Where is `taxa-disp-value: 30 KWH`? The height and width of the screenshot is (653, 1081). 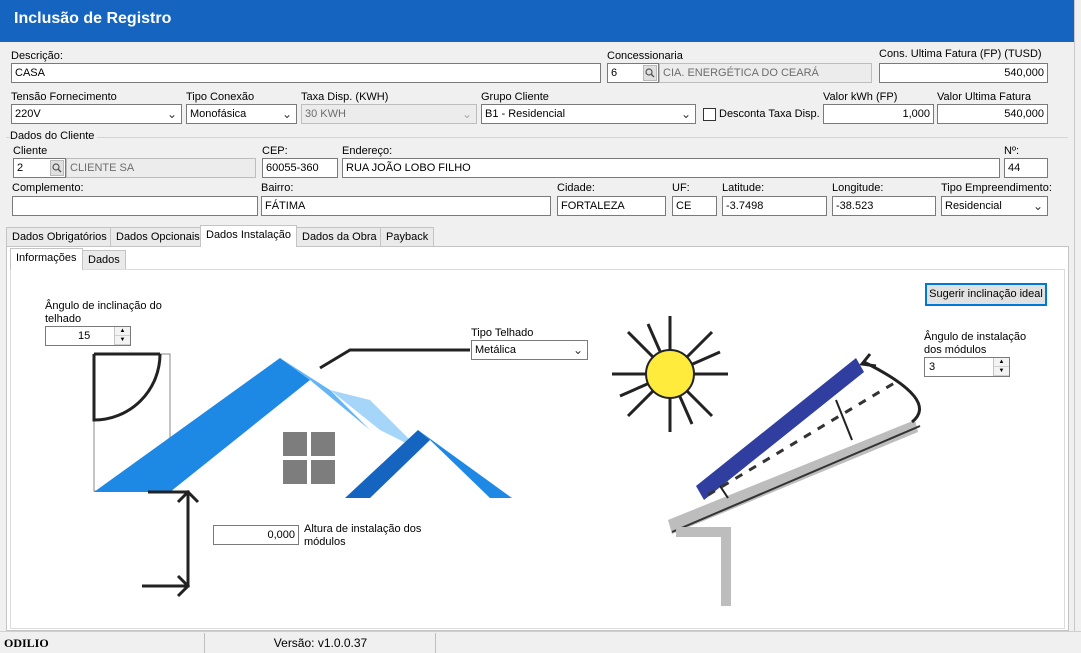
taxa-disp-value: 30 KWH is located at coordinates (325, 114).